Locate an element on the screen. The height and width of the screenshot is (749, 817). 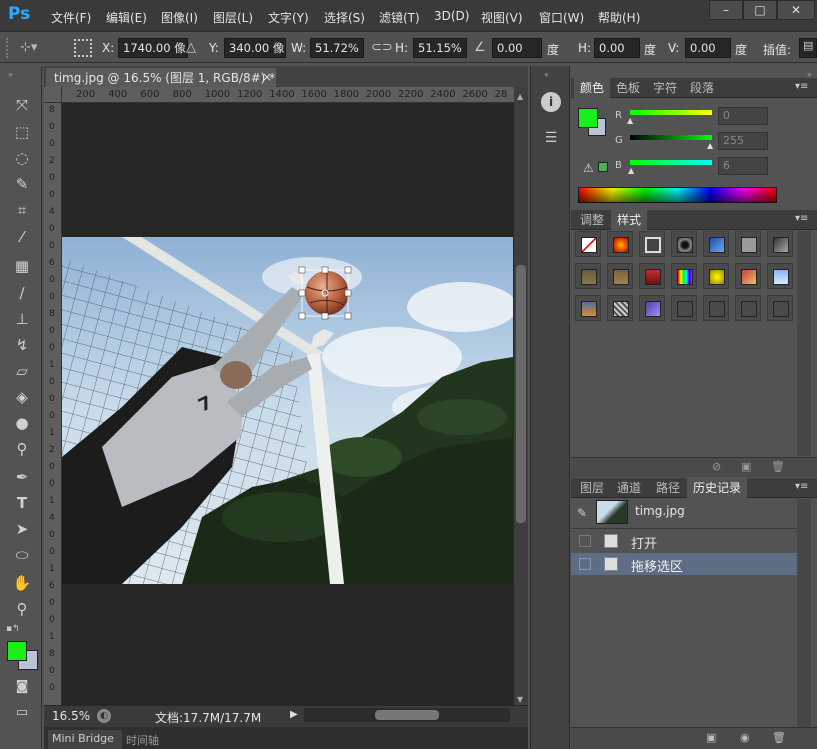
history-scrollbar is located at coordinates (804, 613).